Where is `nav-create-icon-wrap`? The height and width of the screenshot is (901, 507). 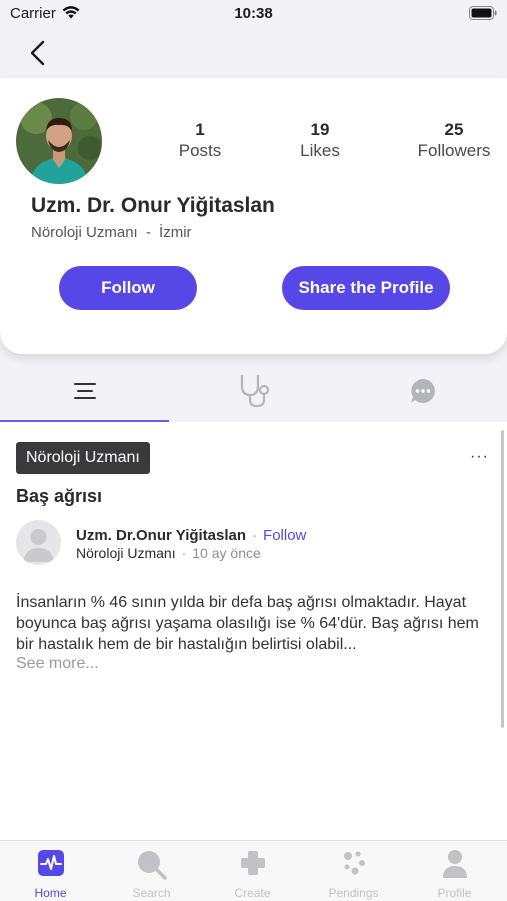 nav-create-icon-wrap is located at coordinates (252, 863).